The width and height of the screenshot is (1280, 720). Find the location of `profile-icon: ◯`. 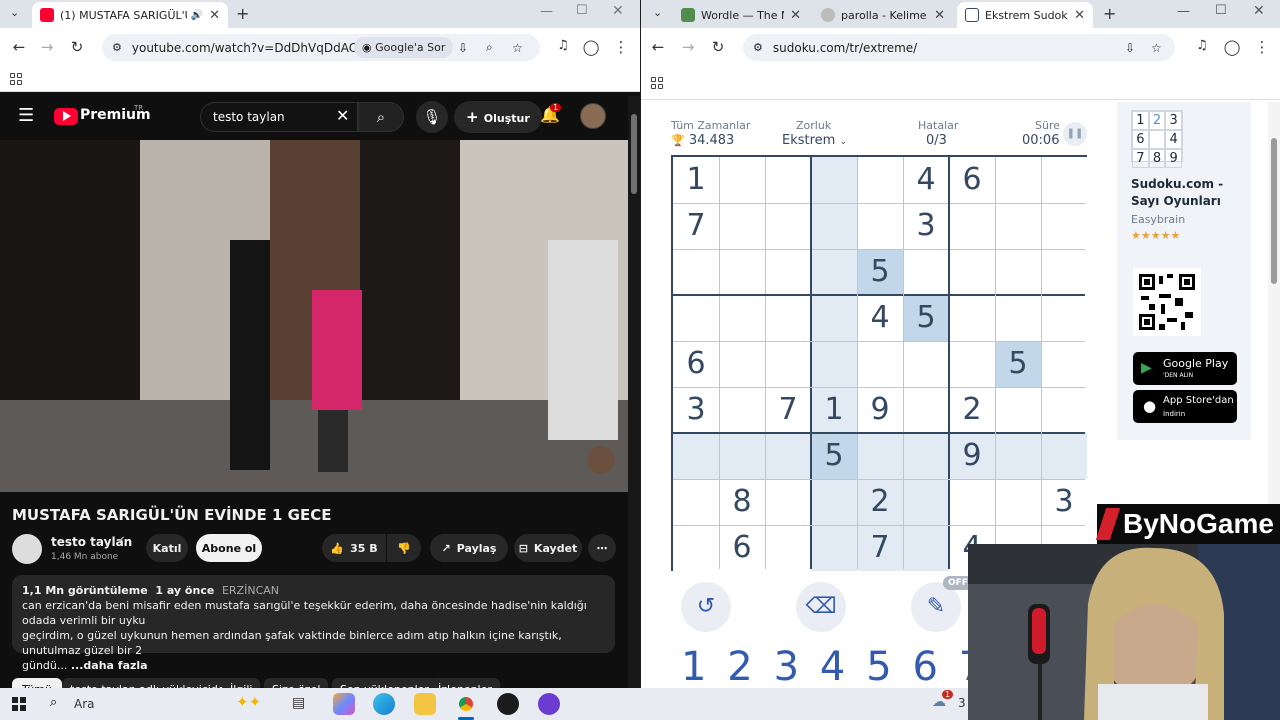

profile-icon: ◯ is located at coordinates (591, 47).